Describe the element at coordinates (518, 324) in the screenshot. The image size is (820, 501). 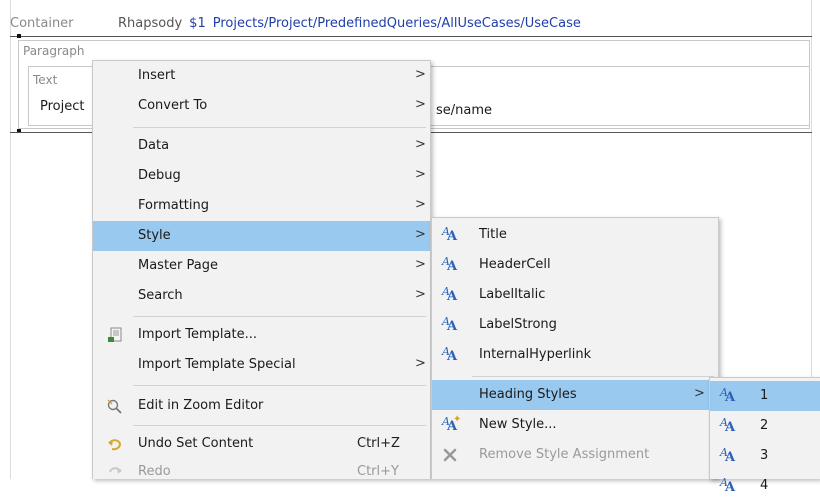
I see `menu-item-label: LabelStrong` at that location.